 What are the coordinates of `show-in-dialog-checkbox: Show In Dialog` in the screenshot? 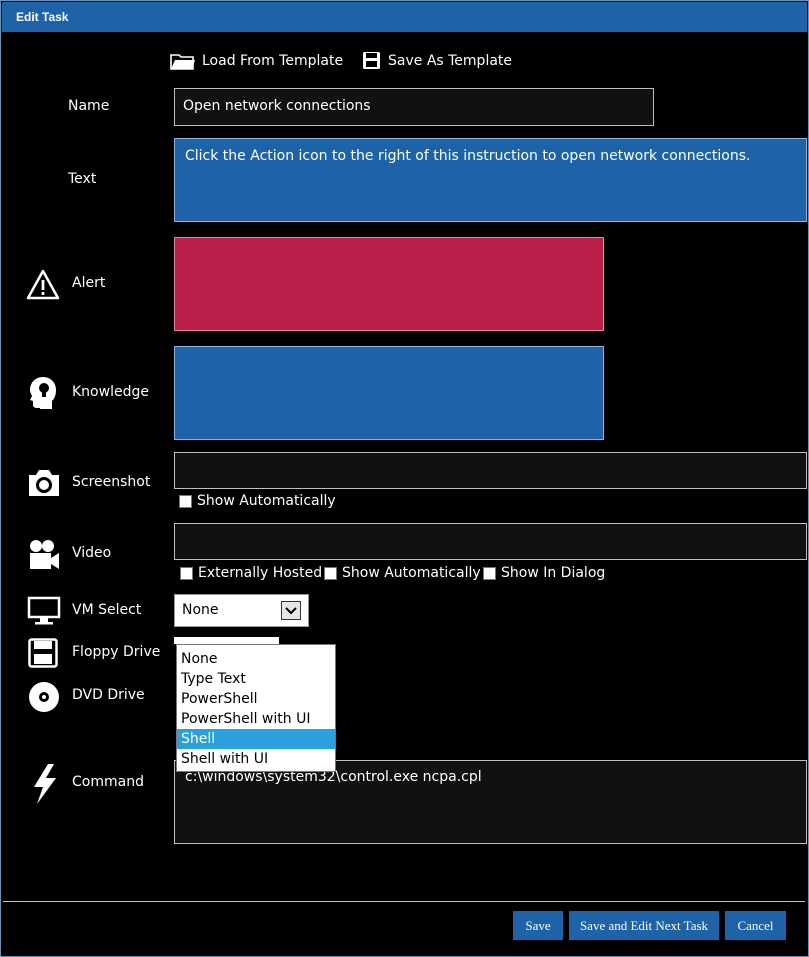 It's located at (544, 573).